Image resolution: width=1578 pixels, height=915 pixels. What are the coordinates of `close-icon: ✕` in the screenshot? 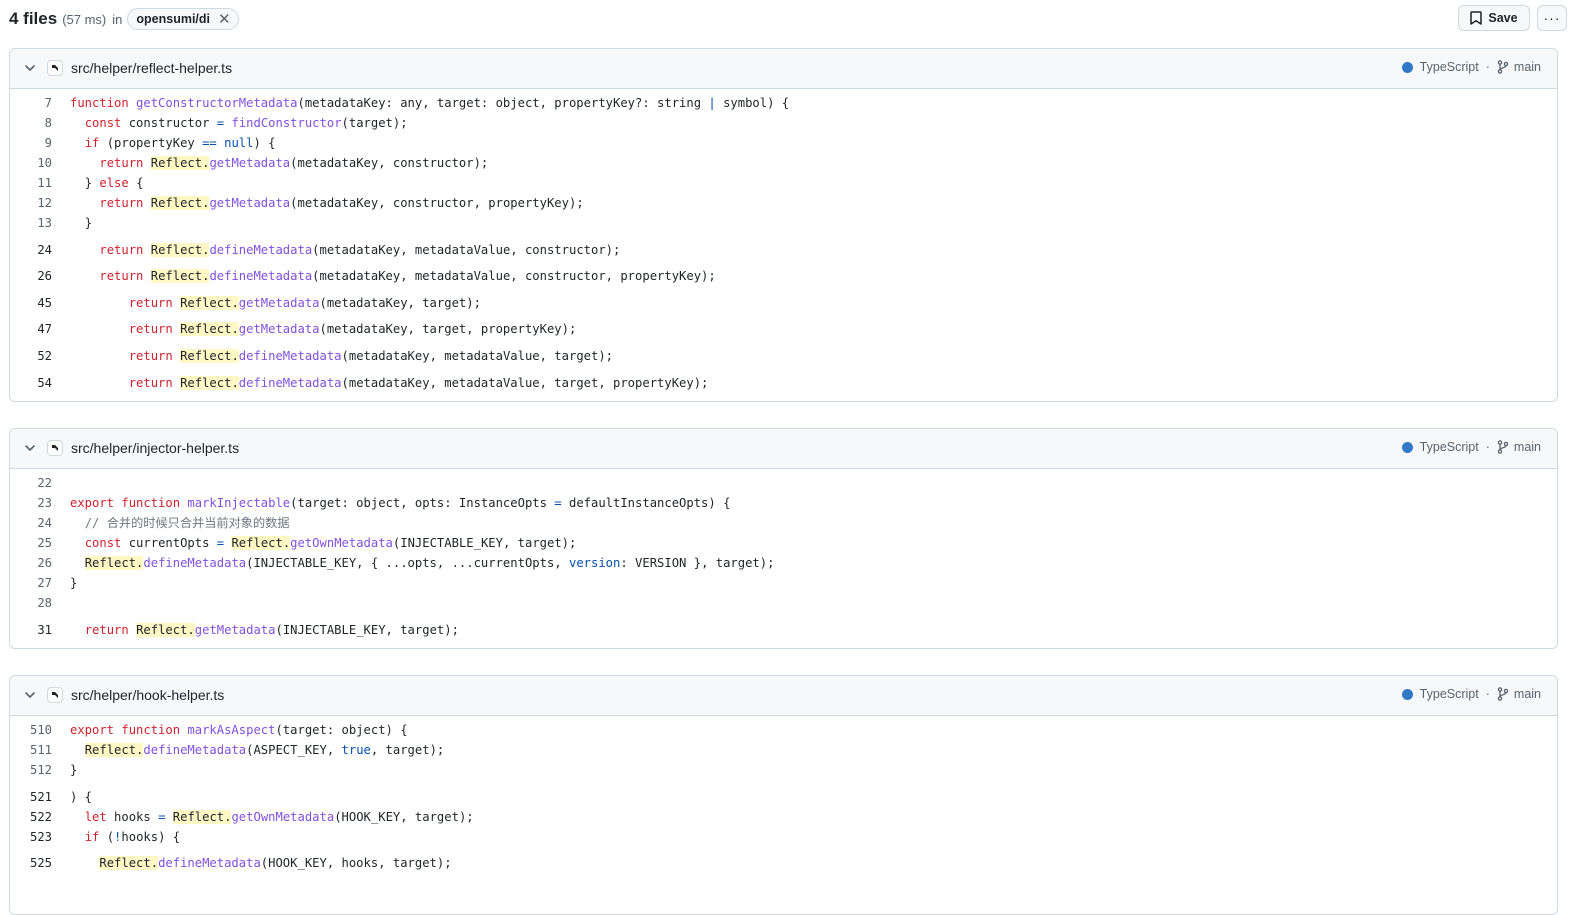 It's located at (224, 19).